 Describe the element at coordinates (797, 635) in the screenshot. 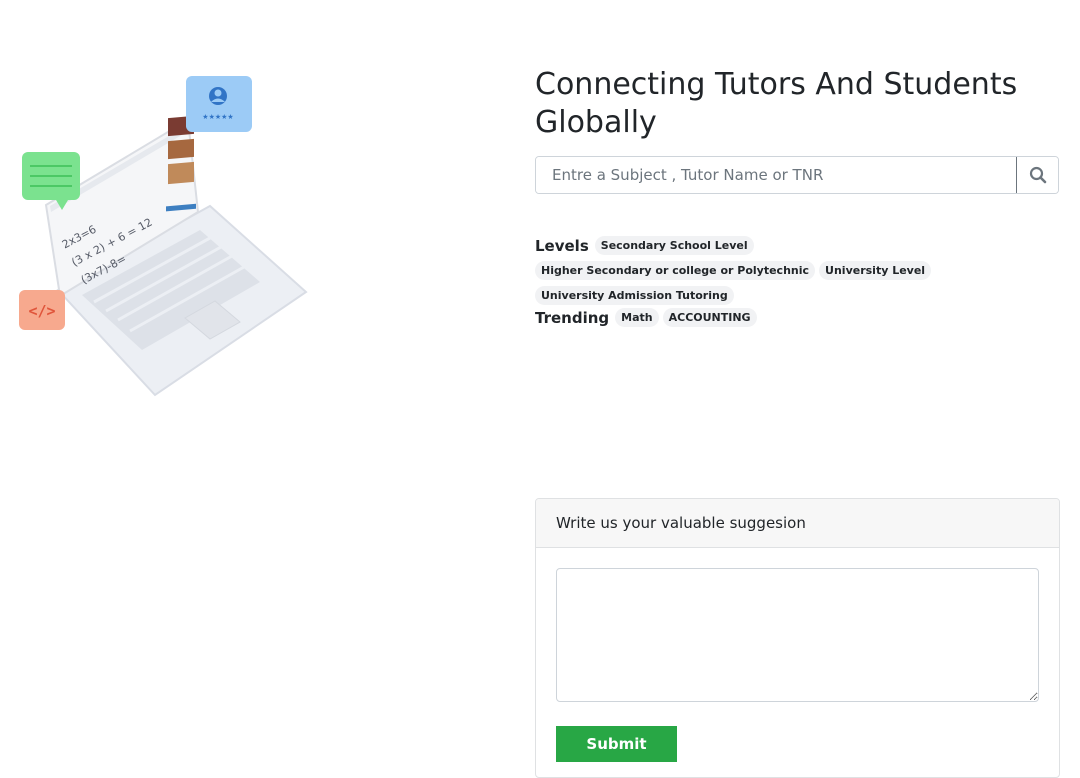

I see `suggestion-textarea` at that location.